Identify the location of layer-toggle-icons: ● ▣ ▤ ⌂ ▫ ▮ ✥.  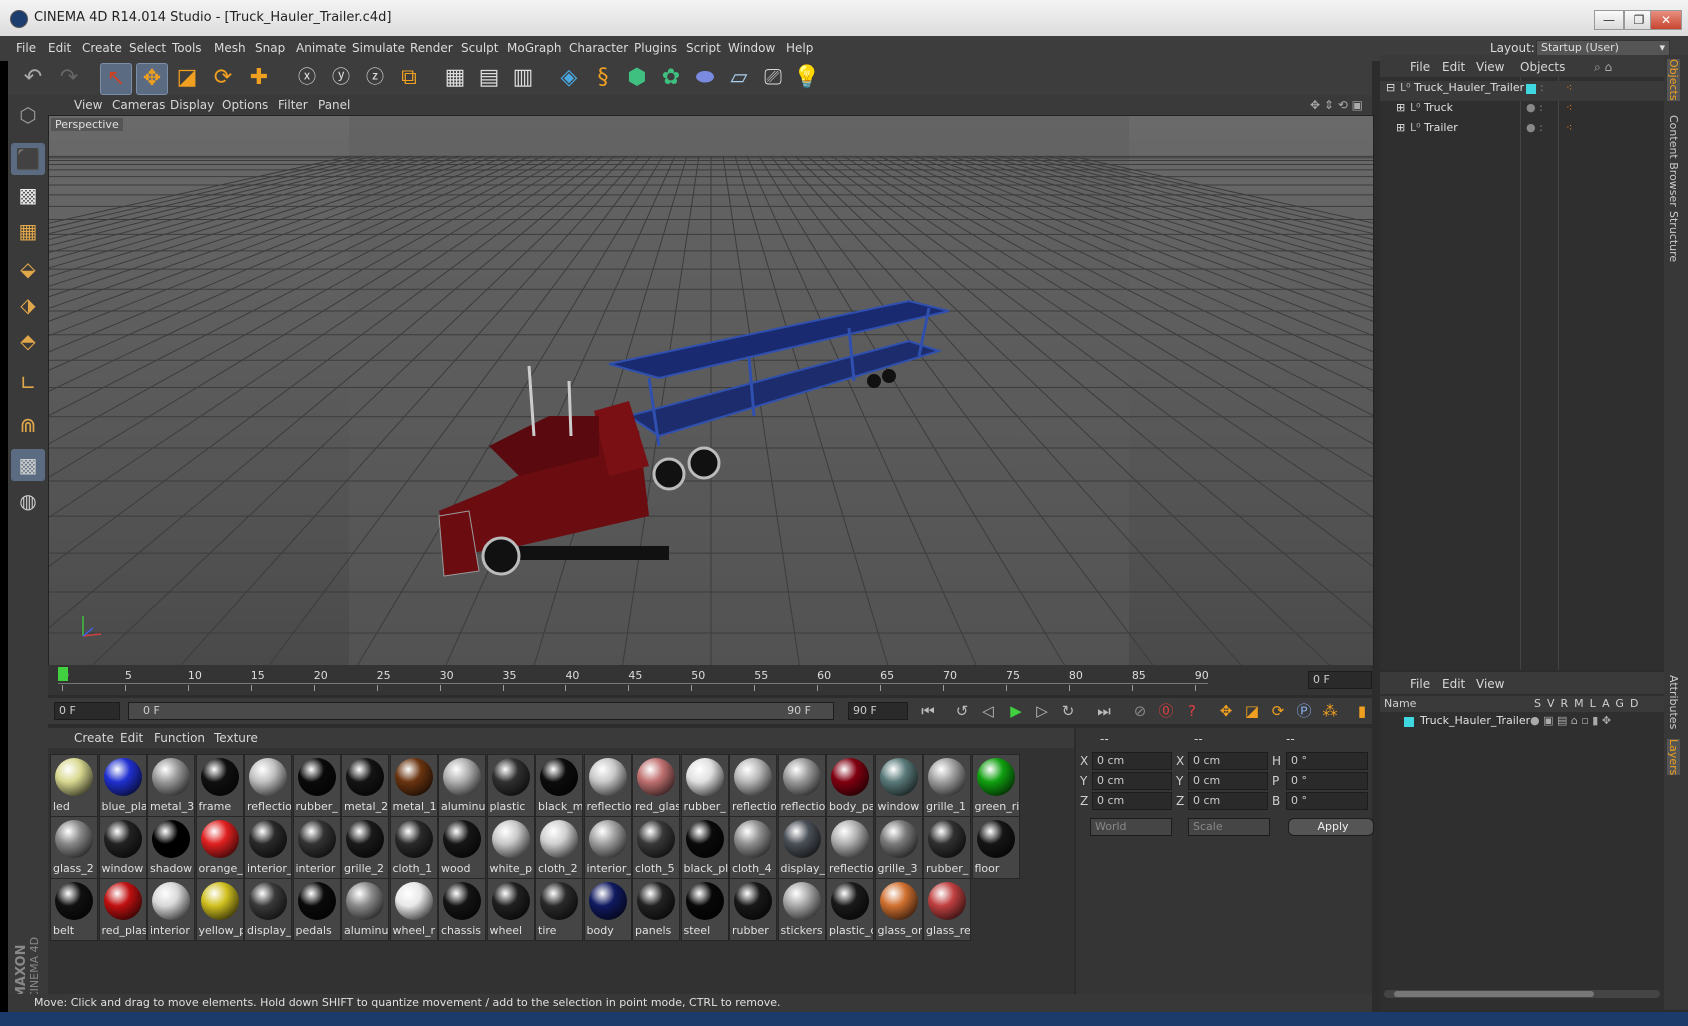
(1570, 720).